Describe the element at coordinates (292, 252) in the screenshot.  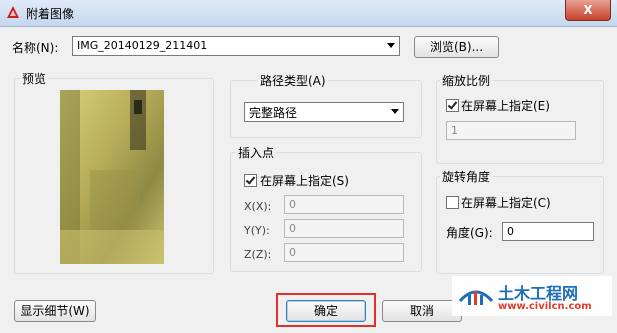
I see `z-value: 0` at that location.